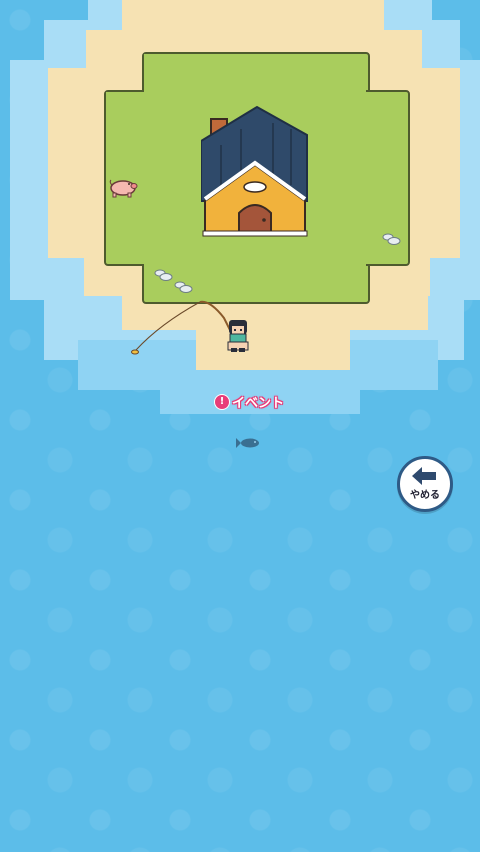 This screenshot has width=480, height=852. Describe the element at coordinates (222, 401) in the screenshot. I see `alert-icon: !` at that location.